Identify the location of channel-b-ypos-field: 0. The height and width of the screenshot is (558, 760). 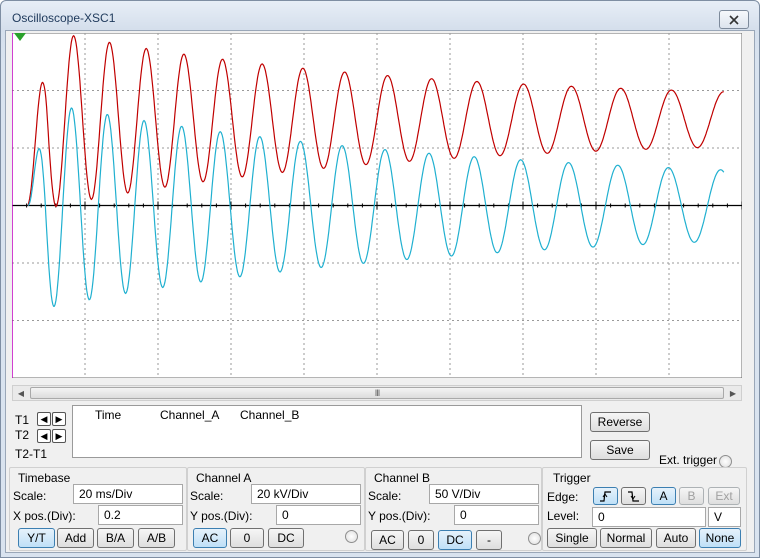
(496, 515).